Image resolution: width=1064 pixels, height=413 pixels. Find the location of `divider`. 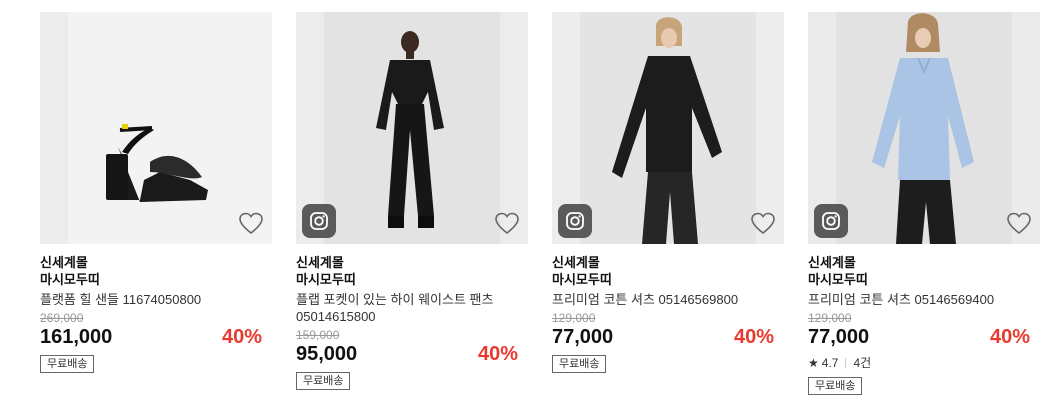

divider is located at coordinates (846, 362).